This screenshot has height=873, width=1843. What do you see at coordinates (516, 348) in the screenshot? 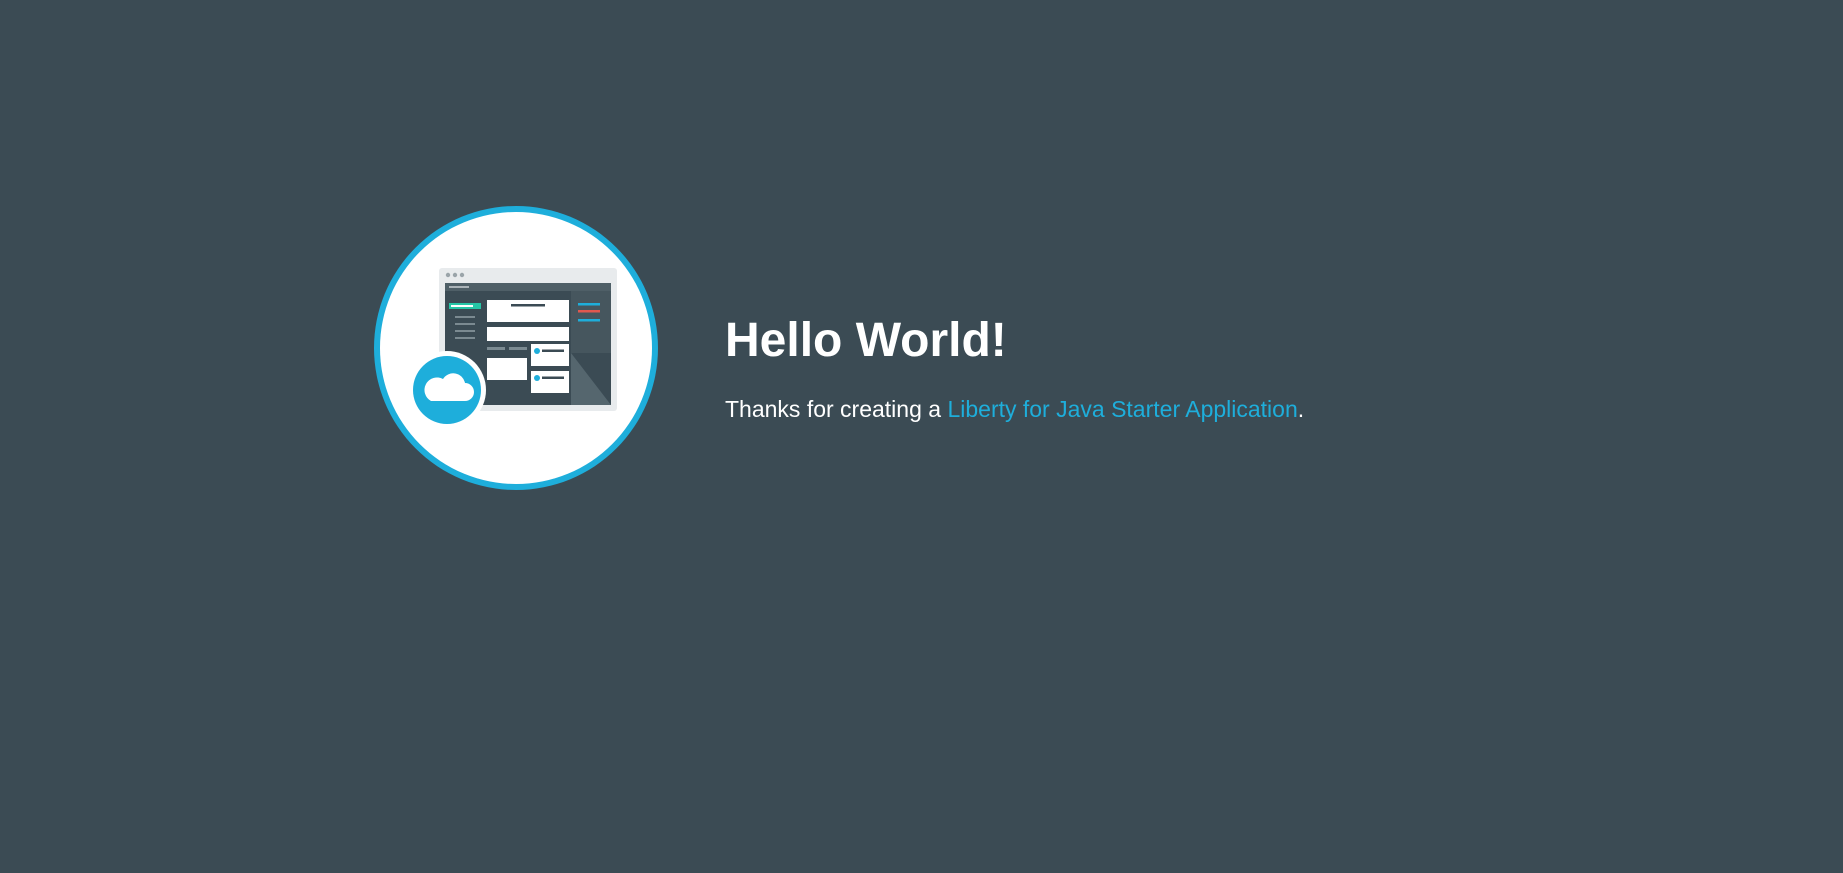
I see `cloud-app-illustration-icon` at bounding box center [516, 348].